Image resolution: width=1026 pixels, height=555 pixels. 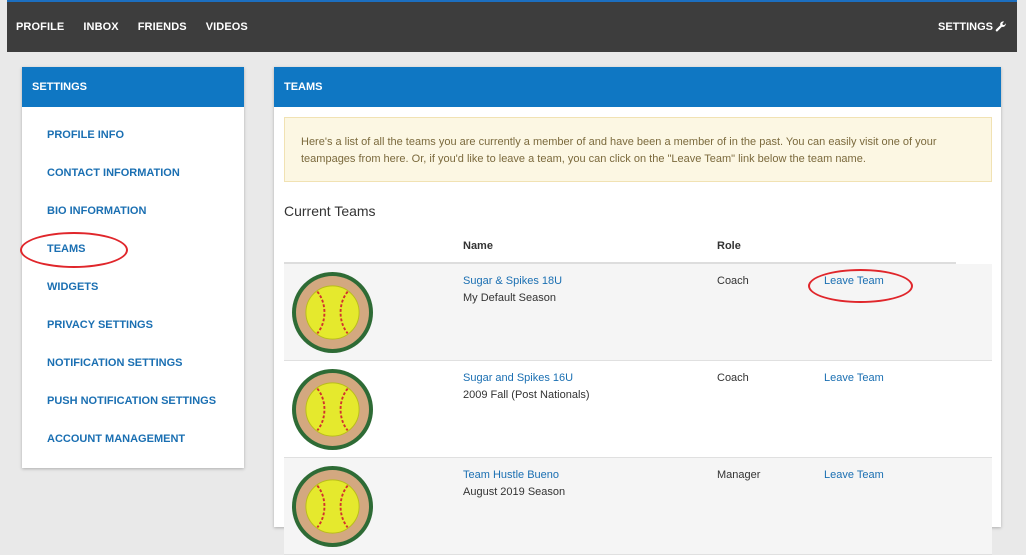 I want to click on top-nav: PROFILE INBOX FRIENDS VIDEOS, so click(x=141, y=27).